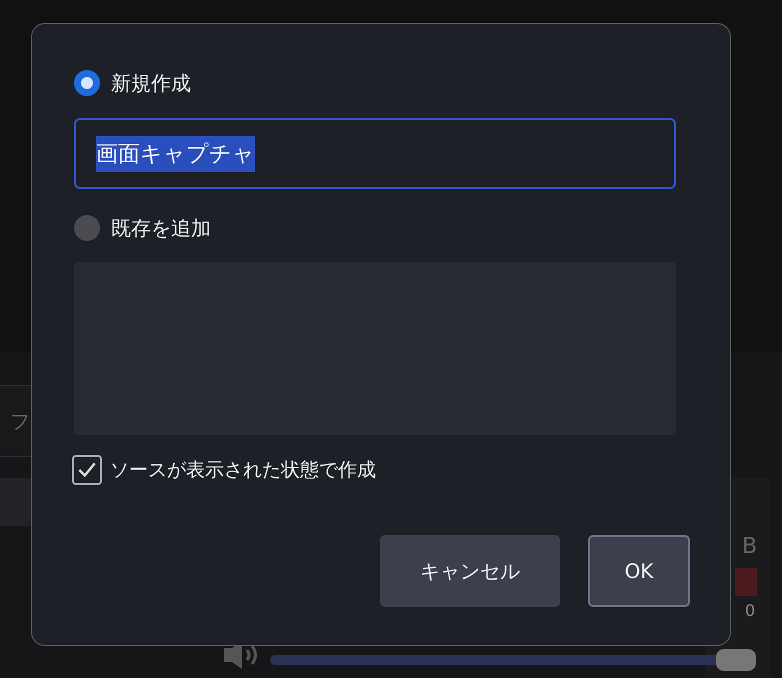 Image resolution: width=782 pixels, height=678 pixels. What do you see at coordinates (381, 228) in the screenshot?
I see `radio-option: 既存を追加` at bounding box center [381, 228].